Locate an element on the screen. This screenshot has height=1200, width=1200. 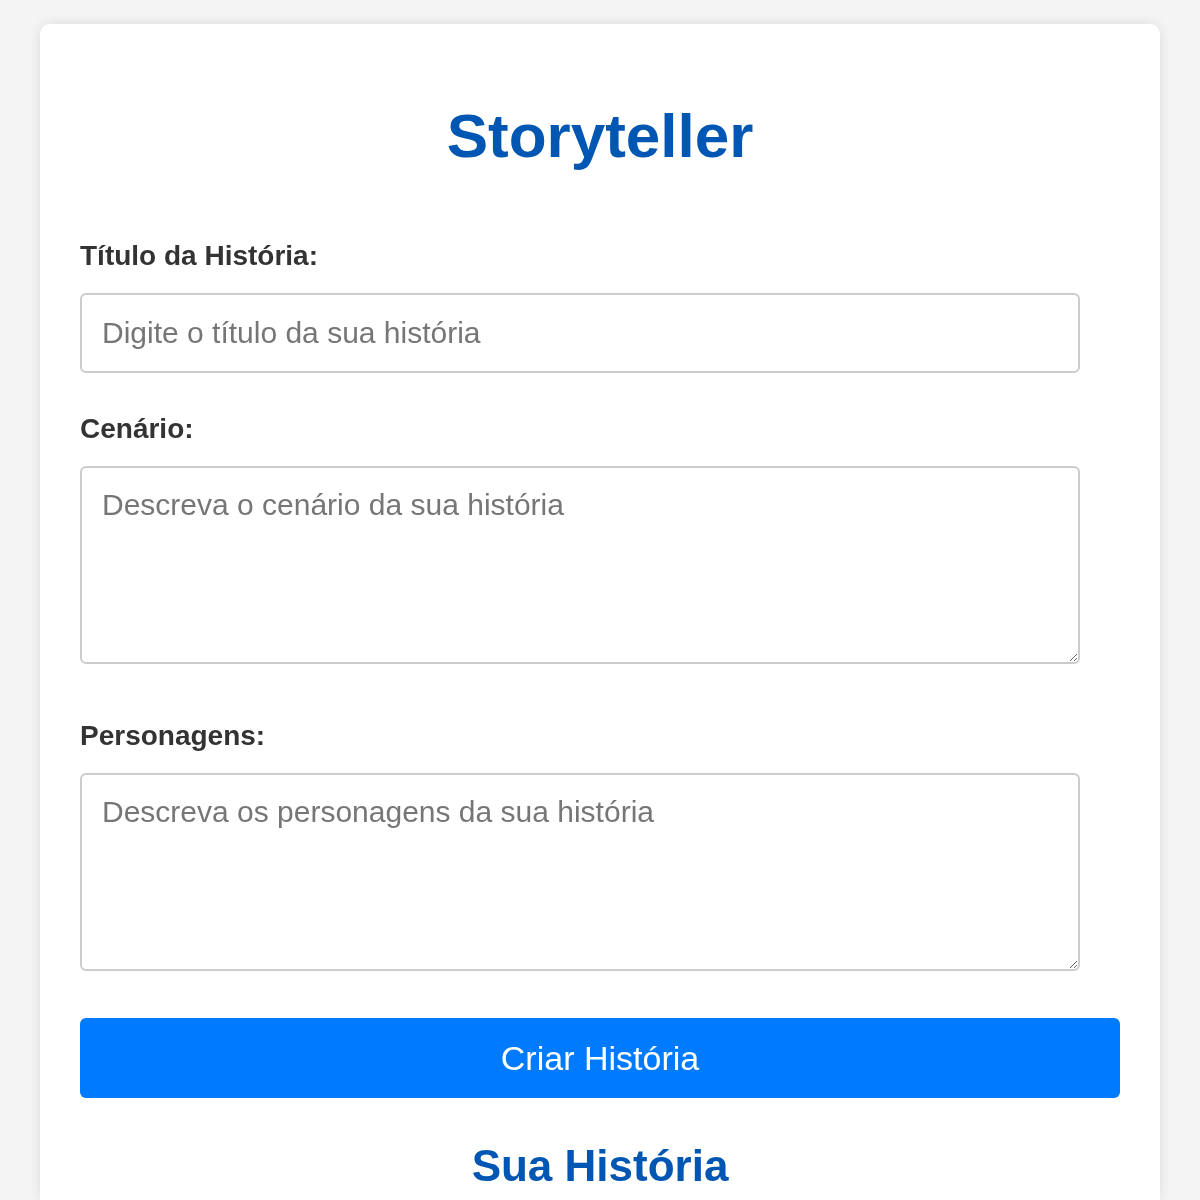
create-story-button: Criar História is located at coordinates (600, 1058).